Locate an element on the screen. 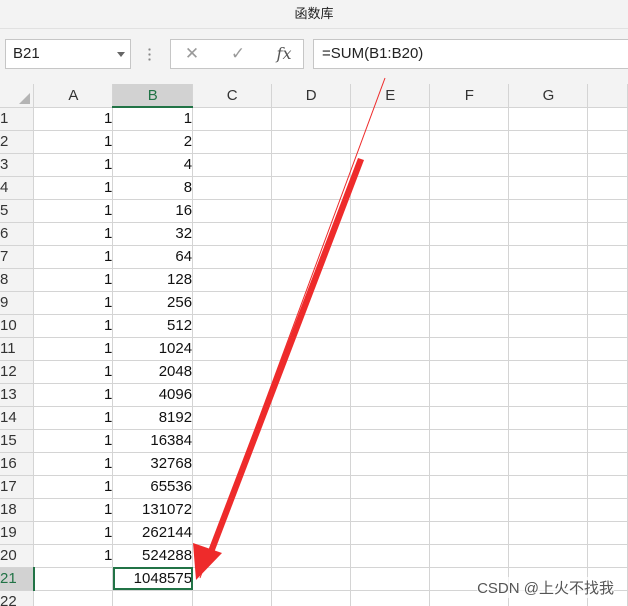 The height and width of the screenshot is (606, 628). chevron-down-icon is located at coordinates (121, 54).